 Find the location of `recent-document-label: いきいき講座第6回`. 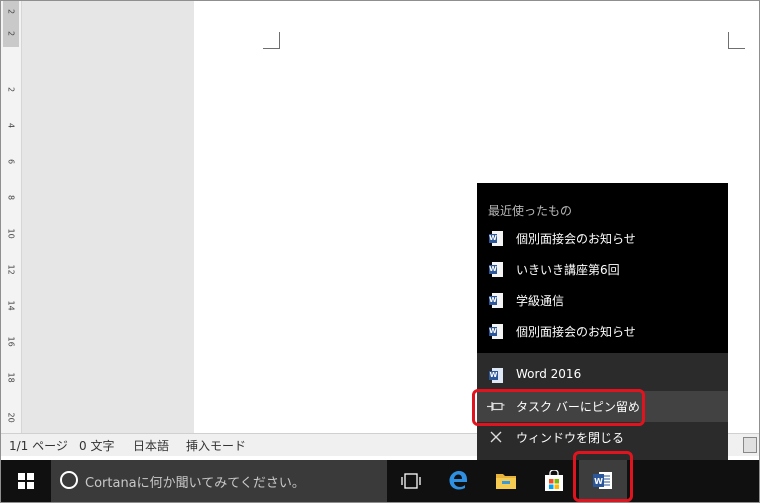

recent-document-label: いきいき講座第6回 is located at coordinates (568, 270).